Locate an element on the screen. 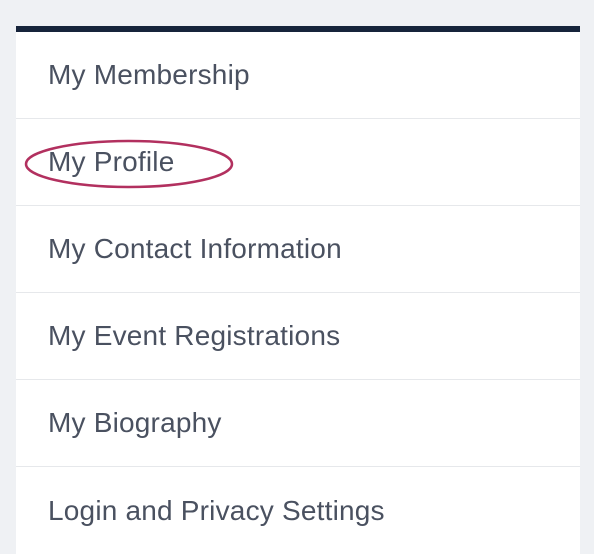  menu-item-label: Login and Privacy Settings is located at coordinates (216, 510).